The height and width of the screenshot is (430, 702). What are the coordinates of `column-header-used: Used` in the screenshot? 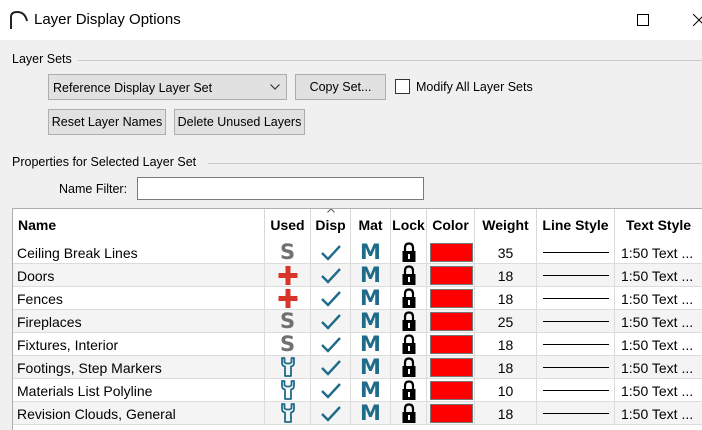 It's located at (288, 225).